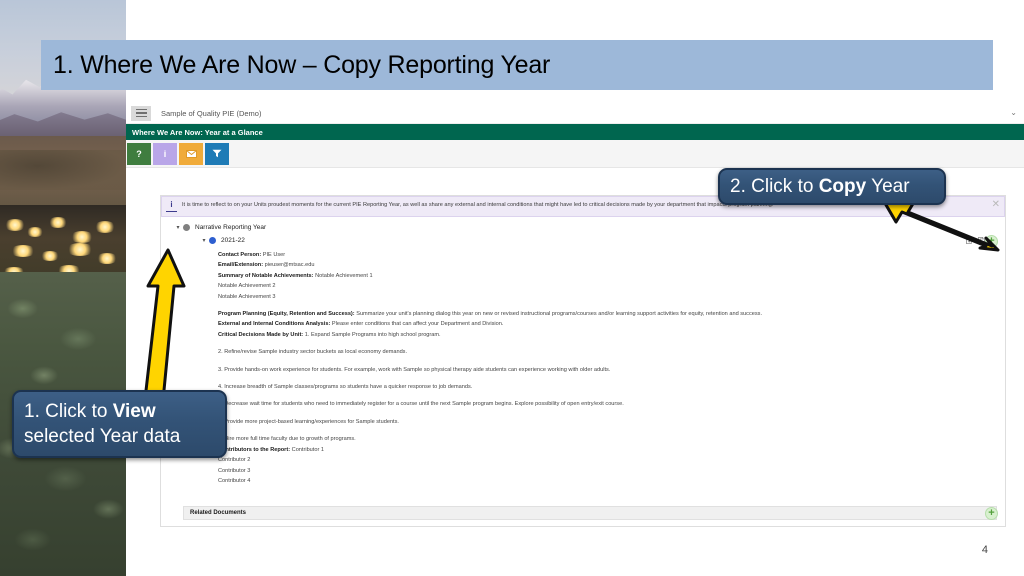  I want to click on info-button: i, so click(165, 153).